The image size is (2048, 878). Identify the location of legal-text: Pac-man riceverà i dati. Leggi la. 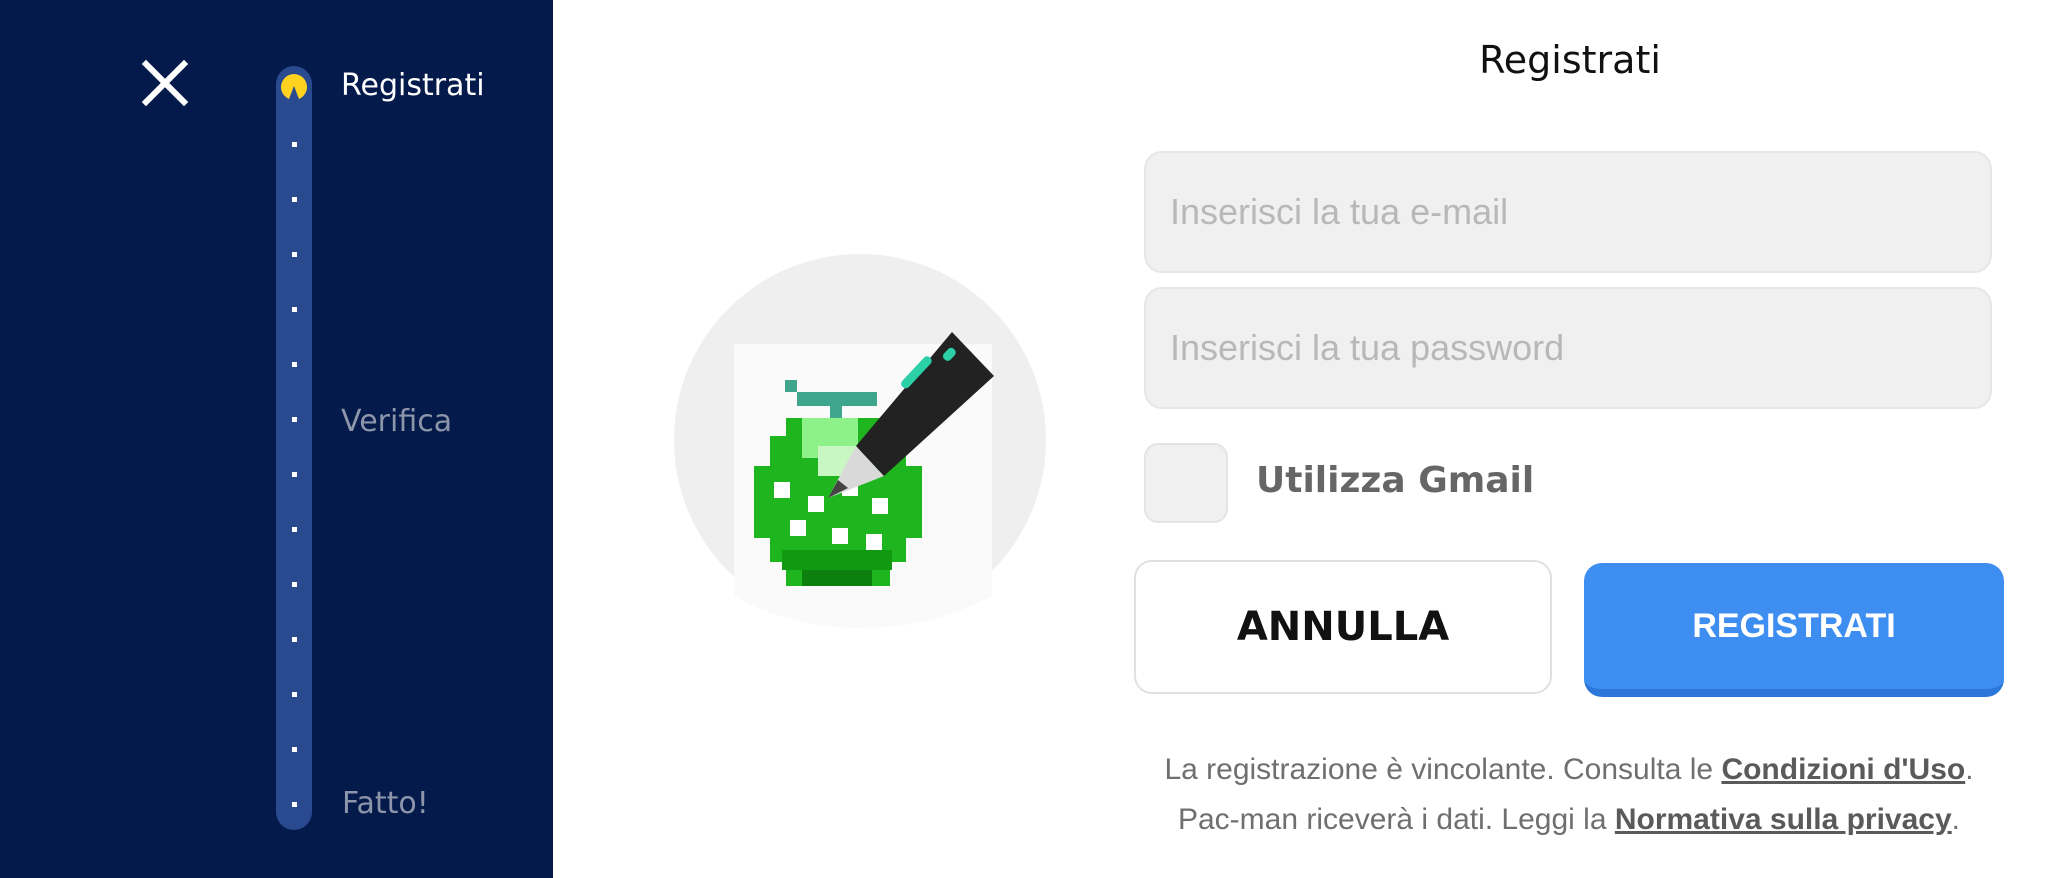
(1396, 819).